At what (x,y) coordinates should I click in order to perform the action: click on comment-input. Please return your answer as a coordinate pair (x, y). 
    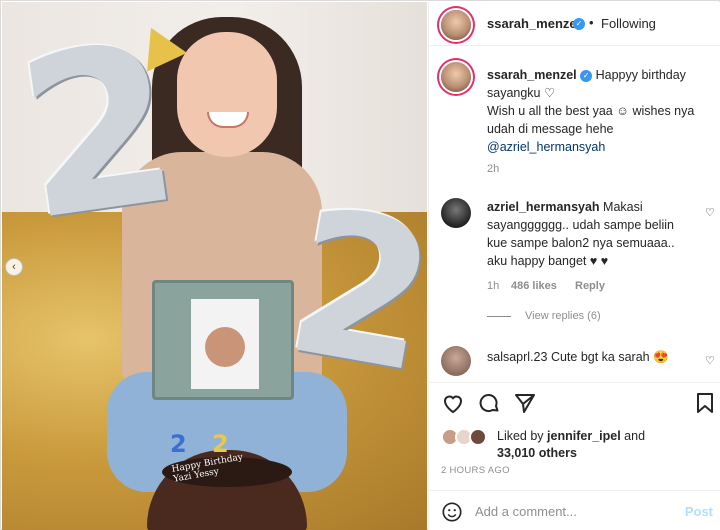
    Looking at the image, I should click on (575, 511).